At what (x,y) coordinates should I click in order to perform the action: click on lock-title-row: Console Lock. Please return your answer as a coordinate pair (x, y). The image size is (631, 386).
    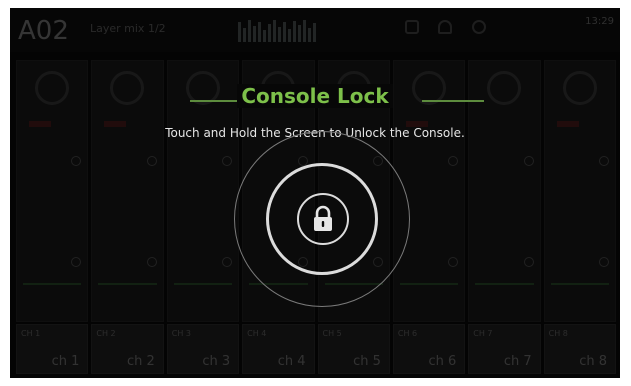
    Looking at the image, I should click on (315, 96).